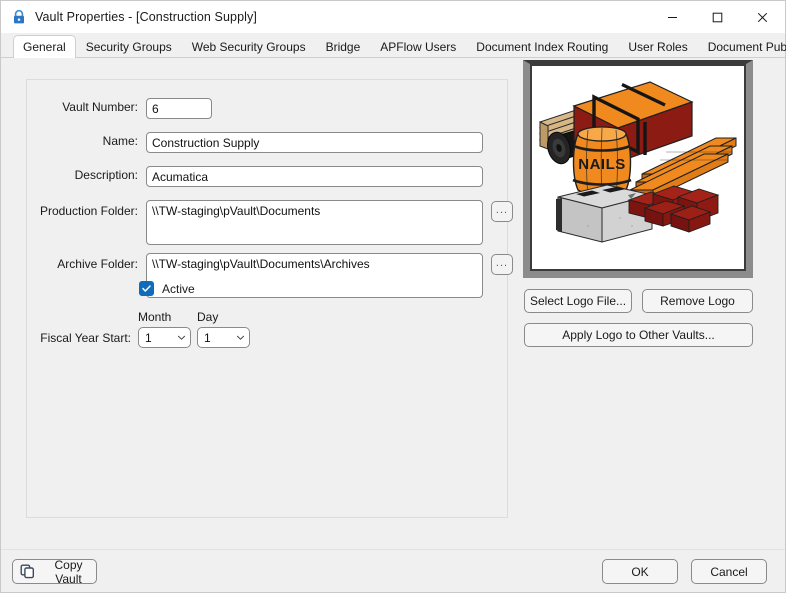 The image size is (786, 593). What do you see at coordinates (729, 571) in the screenshot?
I see `cancel-button: Cancel` at bounding box center [729, 571].